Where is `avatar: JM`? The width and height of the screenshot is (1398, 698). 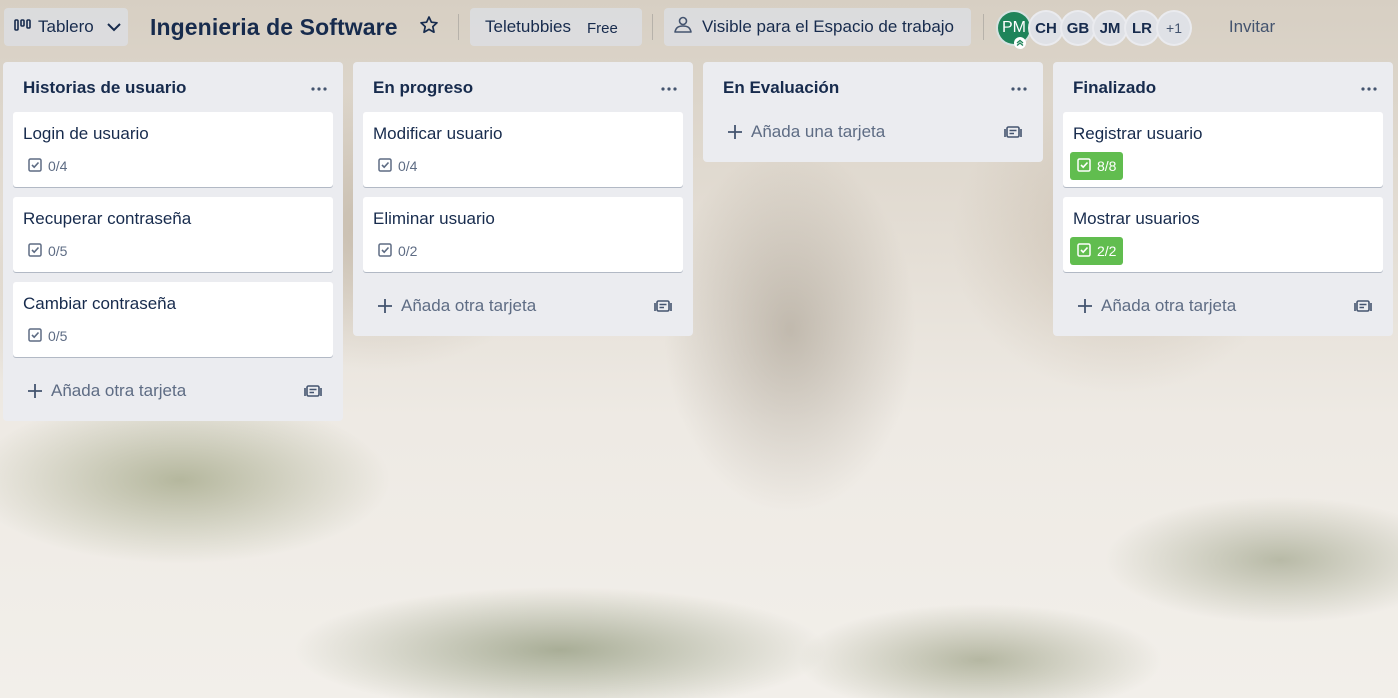
avatar: JM is located at coordinates (1110, 28).